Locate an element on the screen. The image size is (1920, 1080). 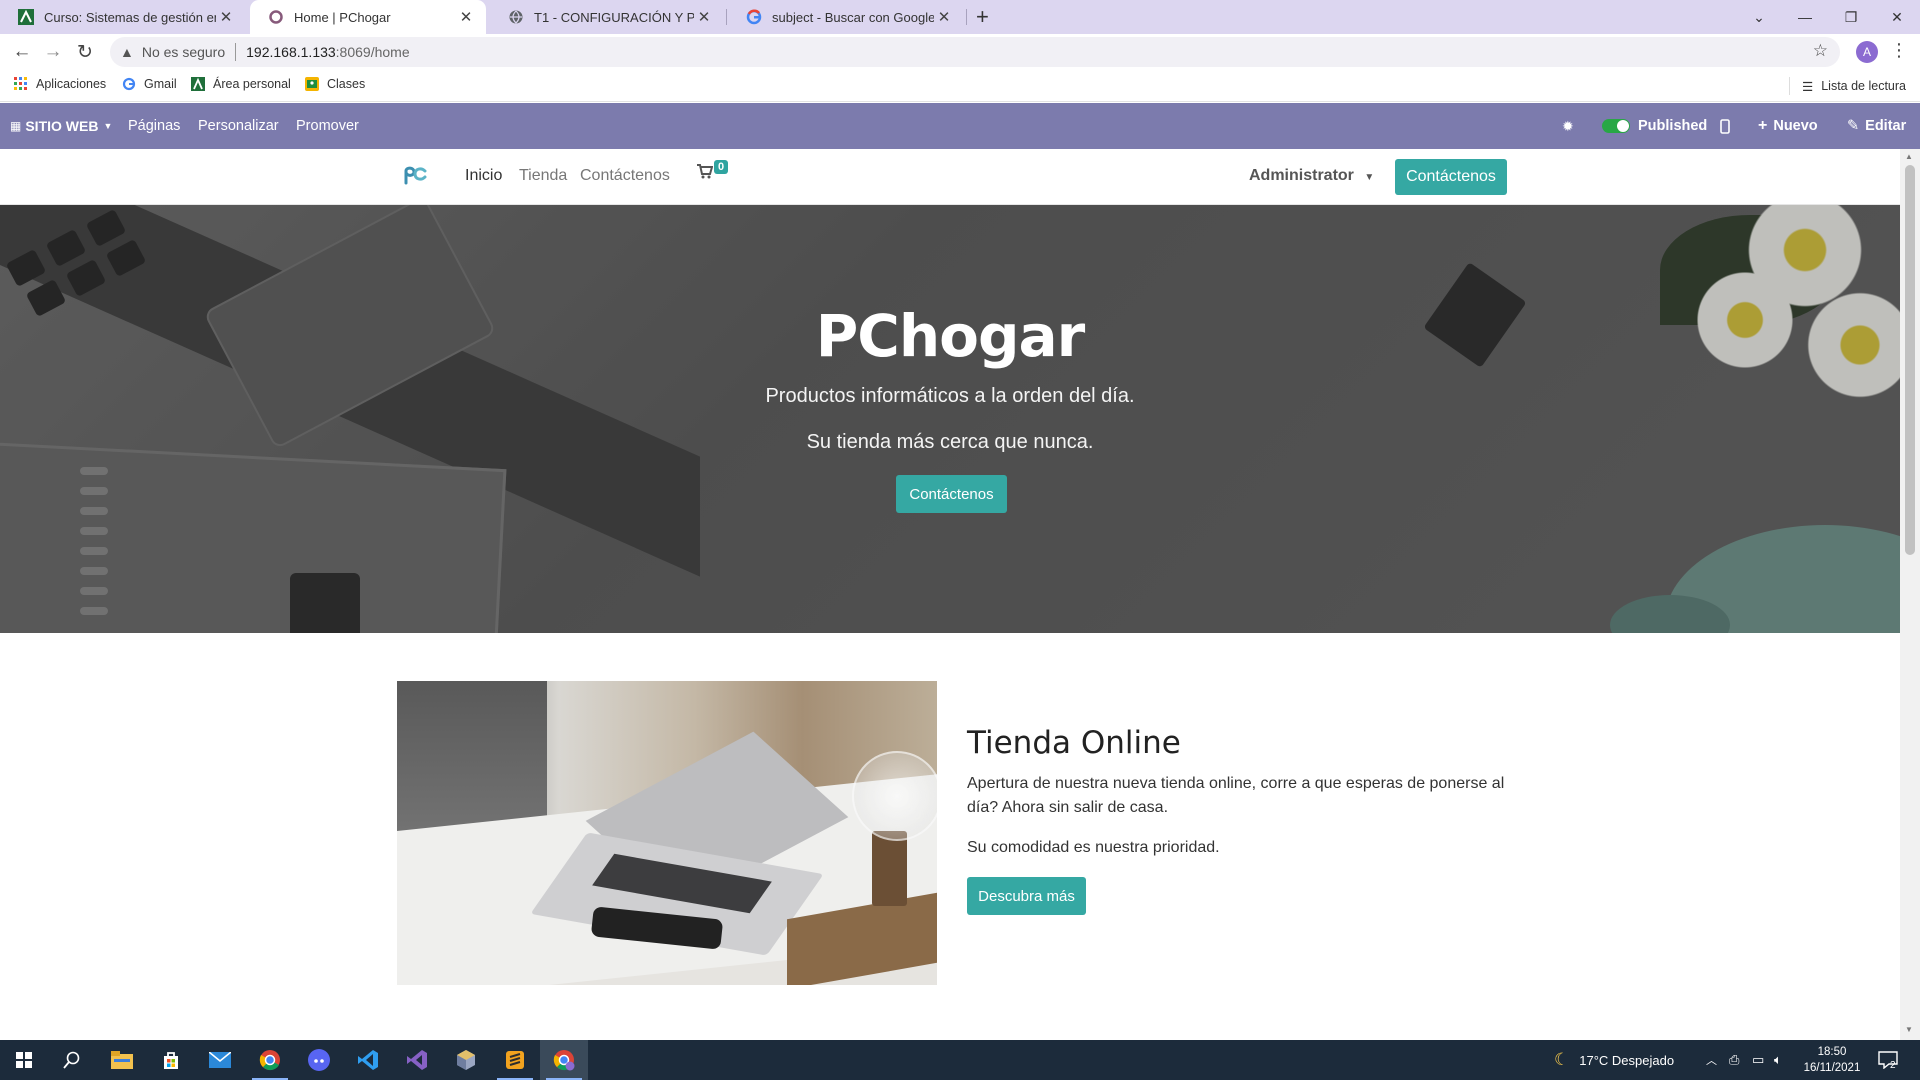
hero-title: PChogar is located at coordinates (950, 336).